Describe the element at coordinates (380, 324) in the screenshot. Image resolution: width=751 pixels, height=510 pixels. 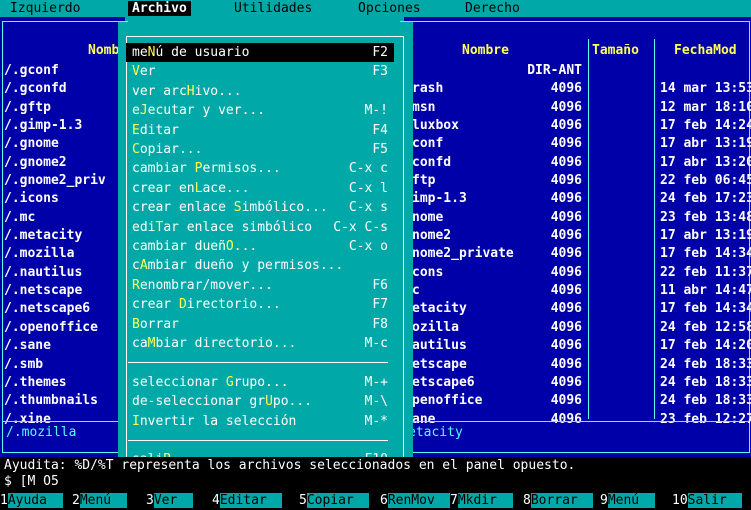
I see `menu-item-shortcut: F8` at that location.